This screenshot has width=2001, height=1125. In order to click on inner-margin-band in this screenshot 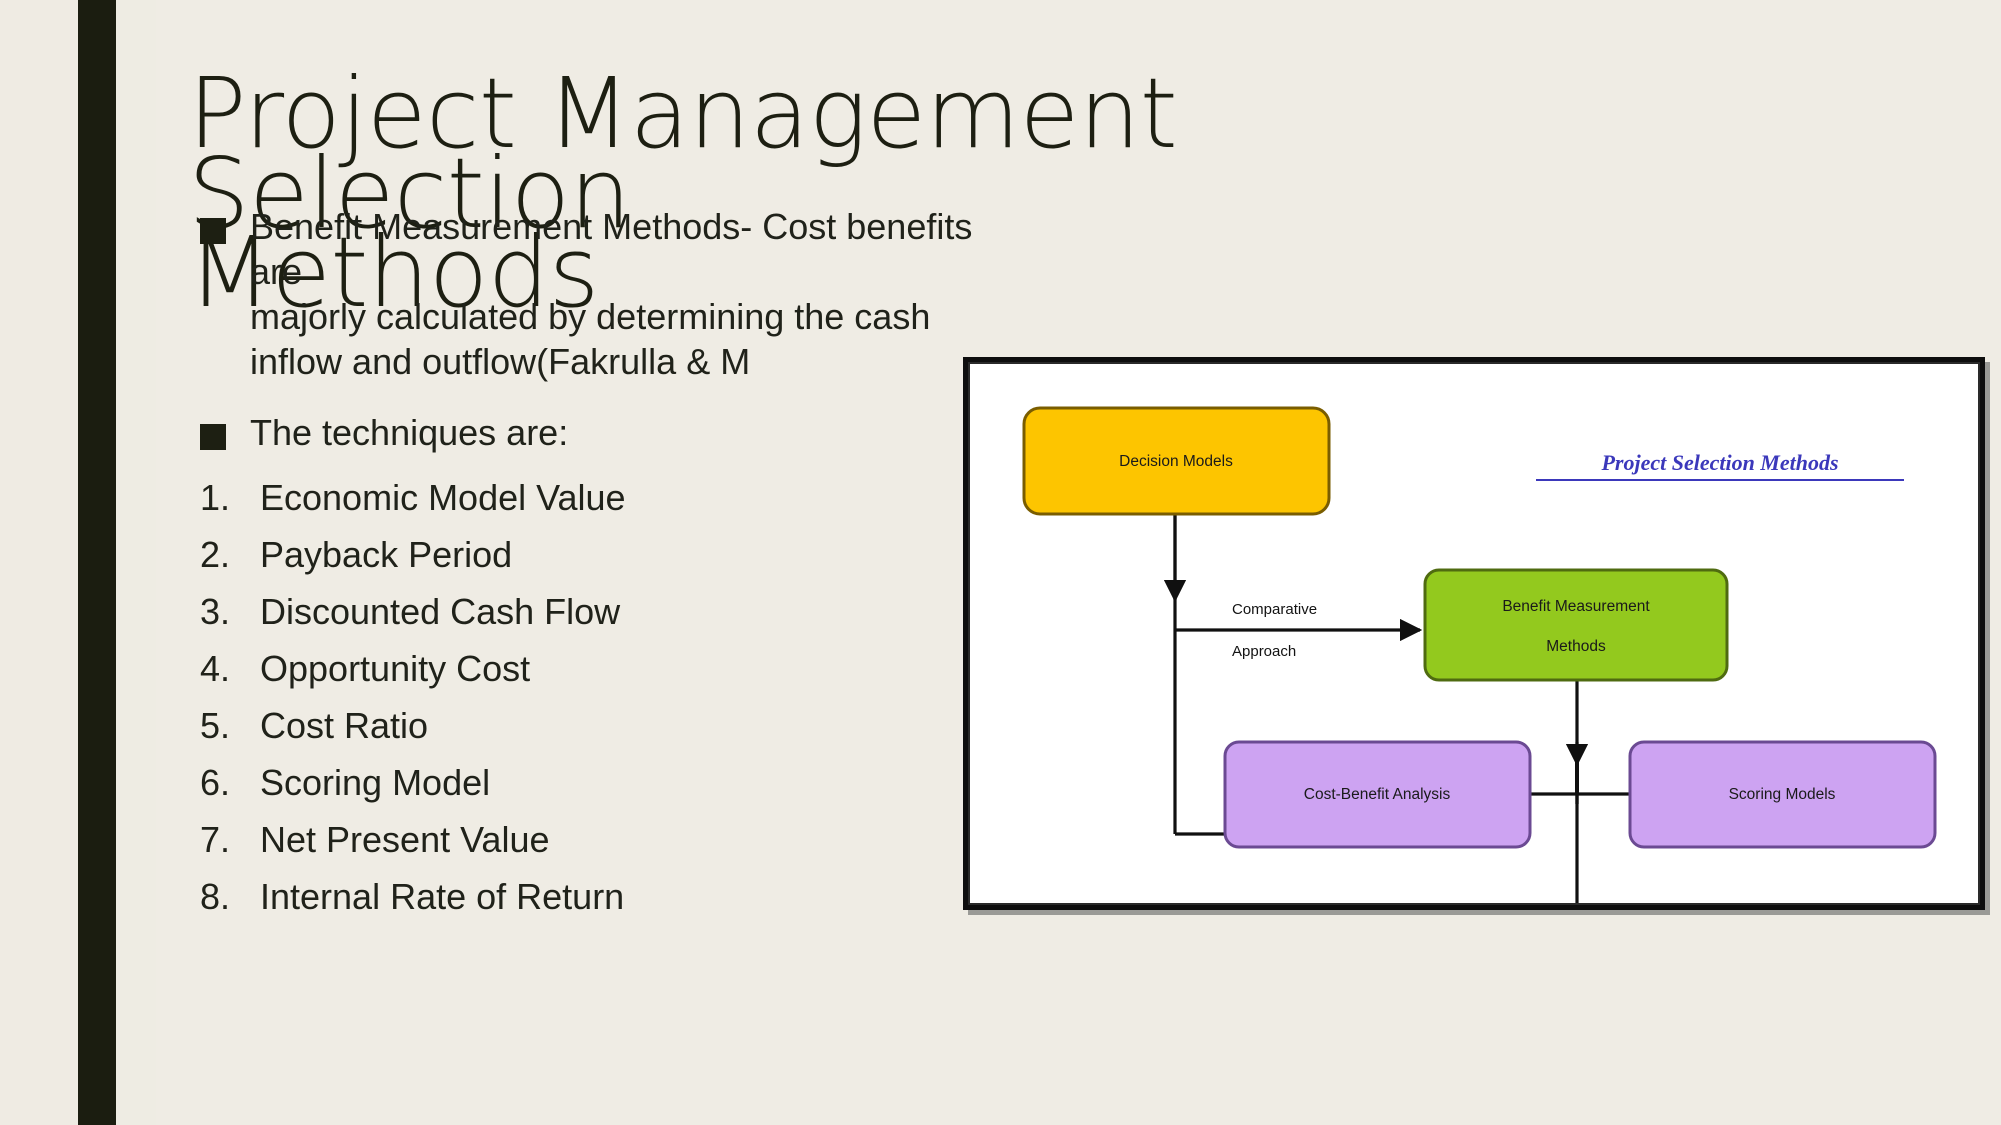, I will do `click(136, 562)`.